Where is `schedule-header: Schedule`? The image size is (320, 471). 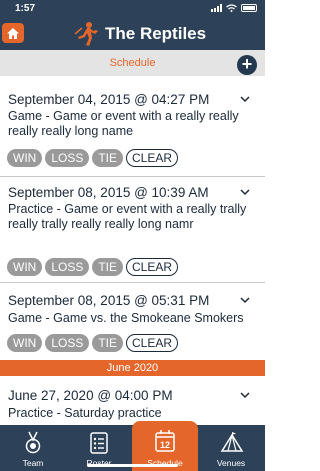 schedule-header: Schedule is located at coordinates (132, 63).